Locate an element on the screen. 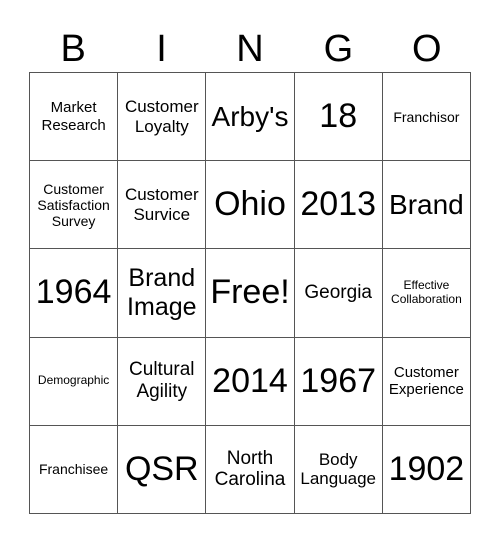 The width and height of the screenshot is (500, 544). bingo-header: B I N G O is located at coordinates (250, 49).